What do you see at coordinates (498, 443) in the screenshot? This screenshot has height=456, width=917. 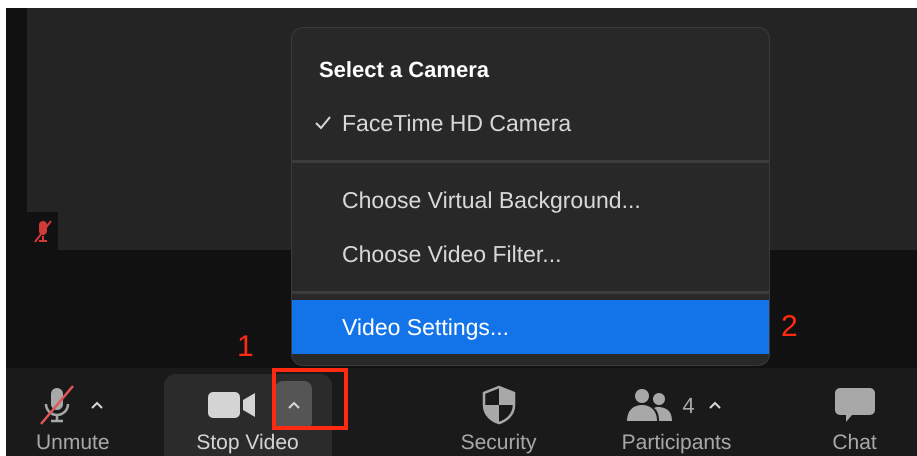 I see `toolbar-button: Security` at bounding box center [498, 443].